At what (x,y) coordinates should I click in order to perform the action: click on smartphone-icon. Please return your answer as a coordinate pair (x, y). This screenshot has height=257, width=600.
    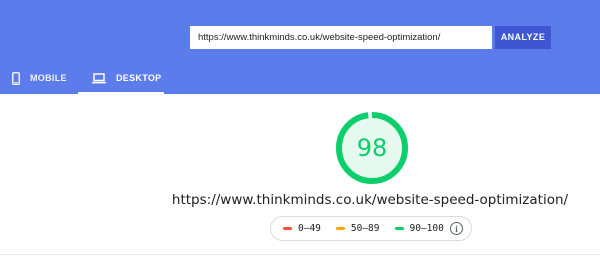
    Looking at the image, I should click on (16, 78).